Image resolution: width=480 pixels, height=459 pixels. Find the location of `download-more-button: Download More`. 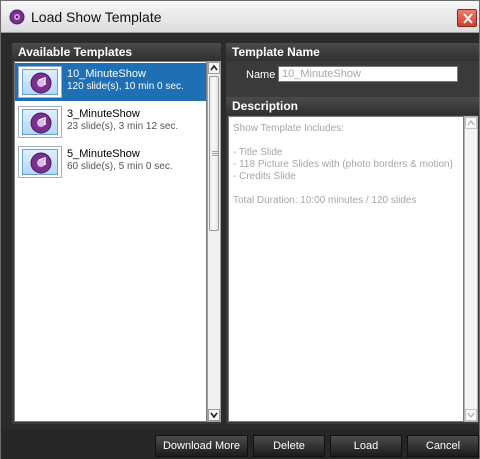

download-more-button: Download More is located at coordinates (201, 446).